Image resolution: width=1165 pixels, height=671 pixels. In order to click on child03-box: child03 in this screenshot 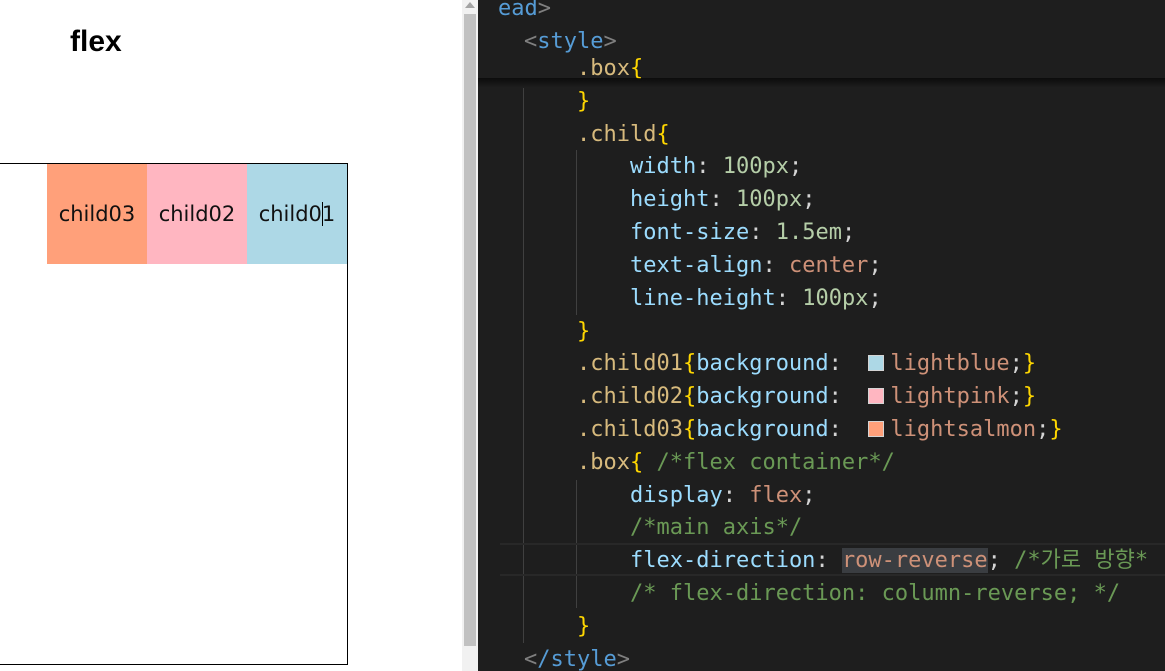, I will do `click(97, 214)`.